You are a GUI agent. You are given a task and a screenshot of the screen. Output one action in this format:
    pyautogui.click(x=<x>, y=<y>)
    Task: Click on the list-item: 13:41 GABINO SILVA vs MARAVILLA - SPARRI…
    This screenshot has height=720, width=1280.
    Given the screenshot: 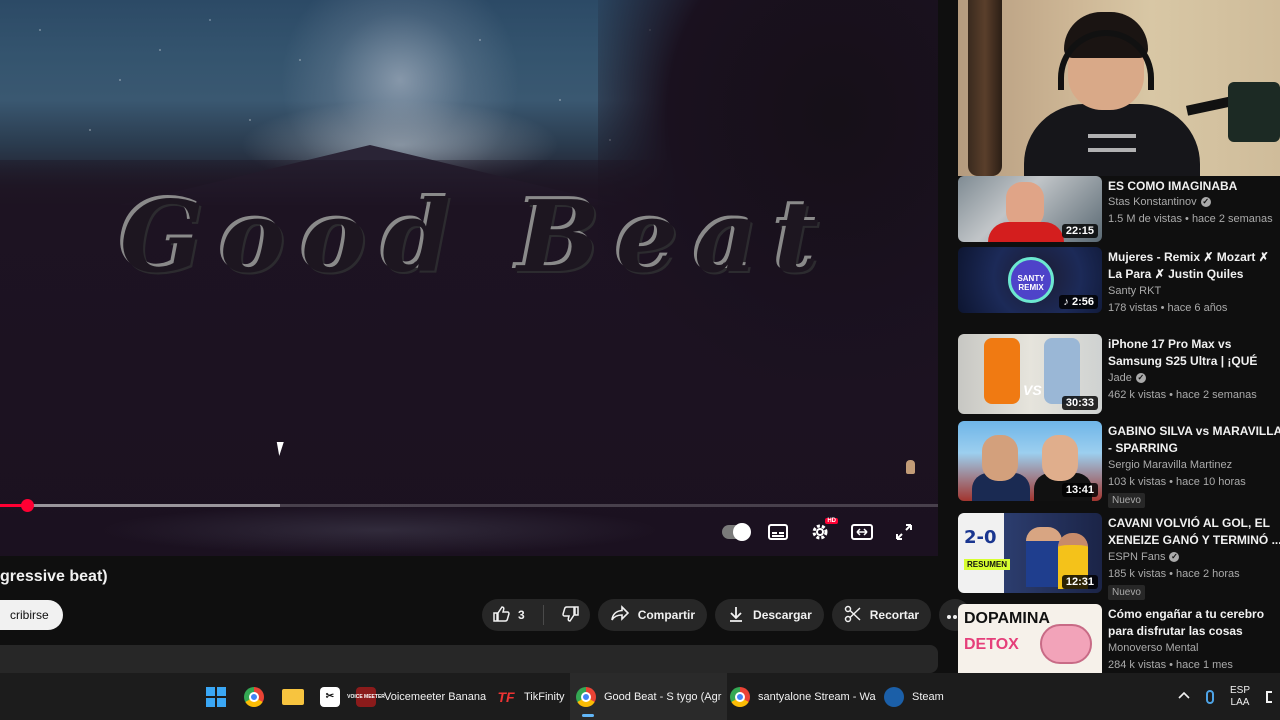 What is the action you would take?
    pyautogui.click(x=1119, y=464)
    